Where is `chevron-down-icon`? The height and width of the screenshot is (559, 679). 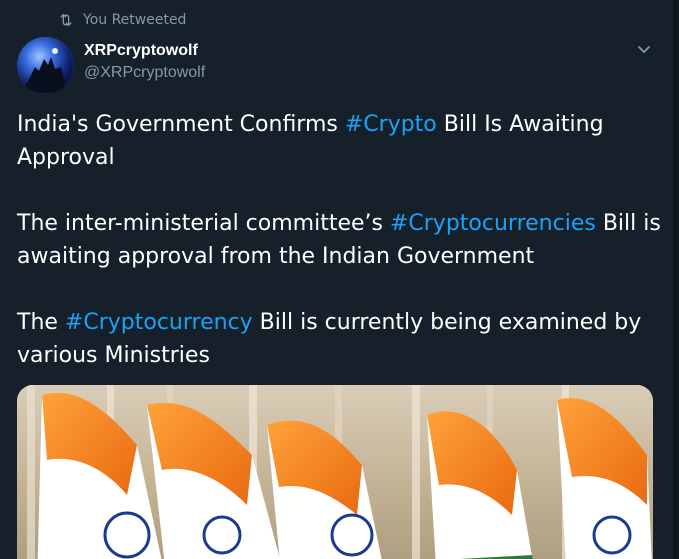 chevron-down-icon is located at coordinates (644, 49).